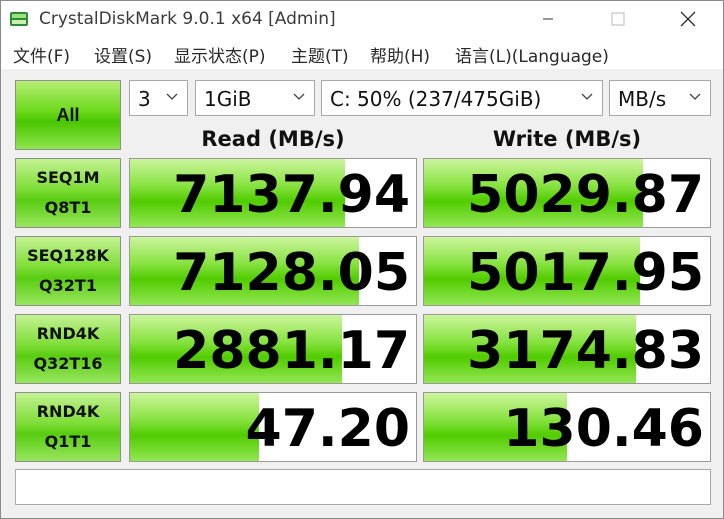  I want to click on menu-theme: 主题(T), so click(320, 54).